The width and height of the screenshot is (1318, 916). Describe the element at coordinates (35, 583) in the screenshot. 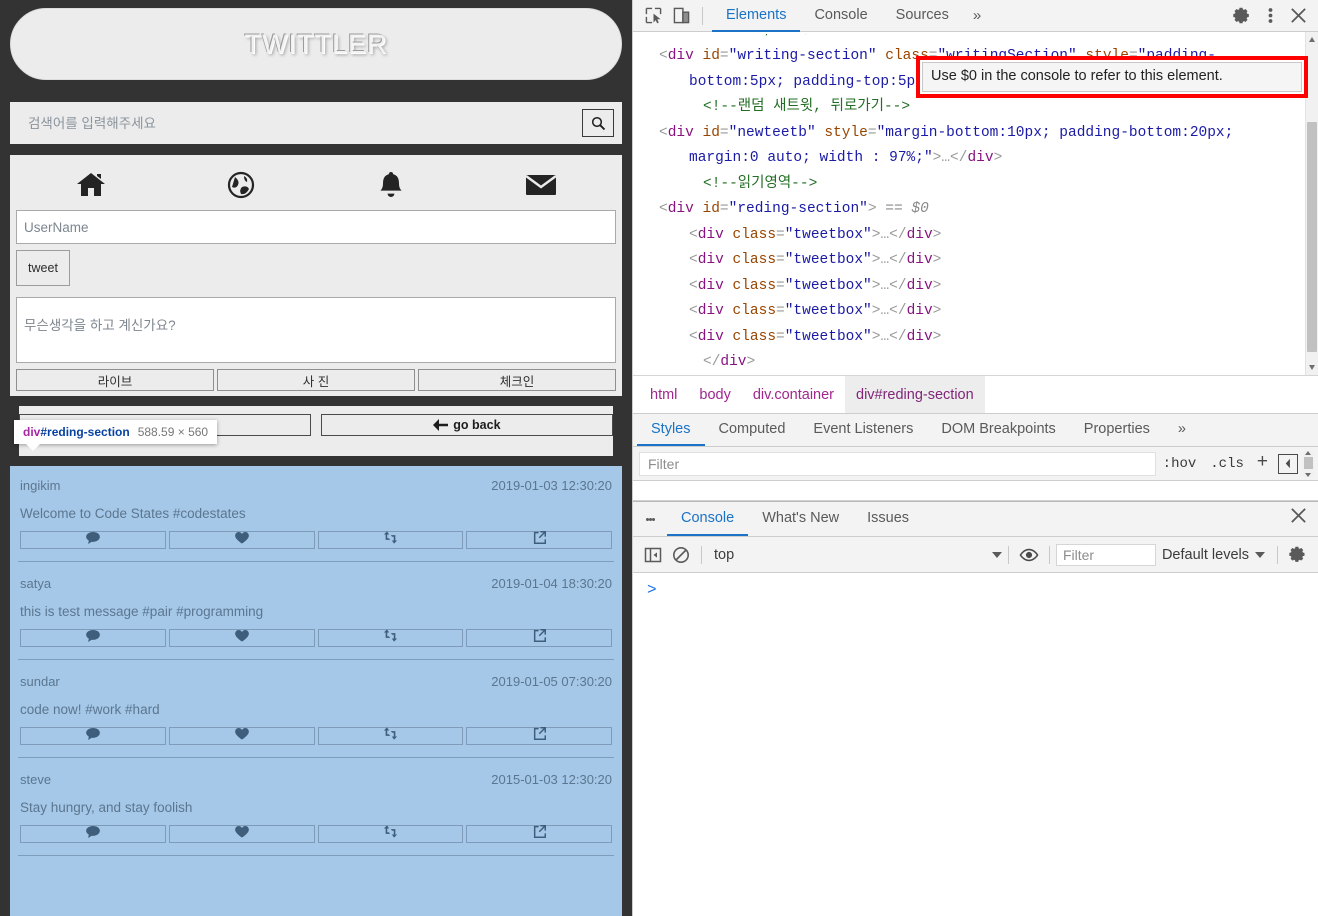

I see `tweet-username: satya` at that location.